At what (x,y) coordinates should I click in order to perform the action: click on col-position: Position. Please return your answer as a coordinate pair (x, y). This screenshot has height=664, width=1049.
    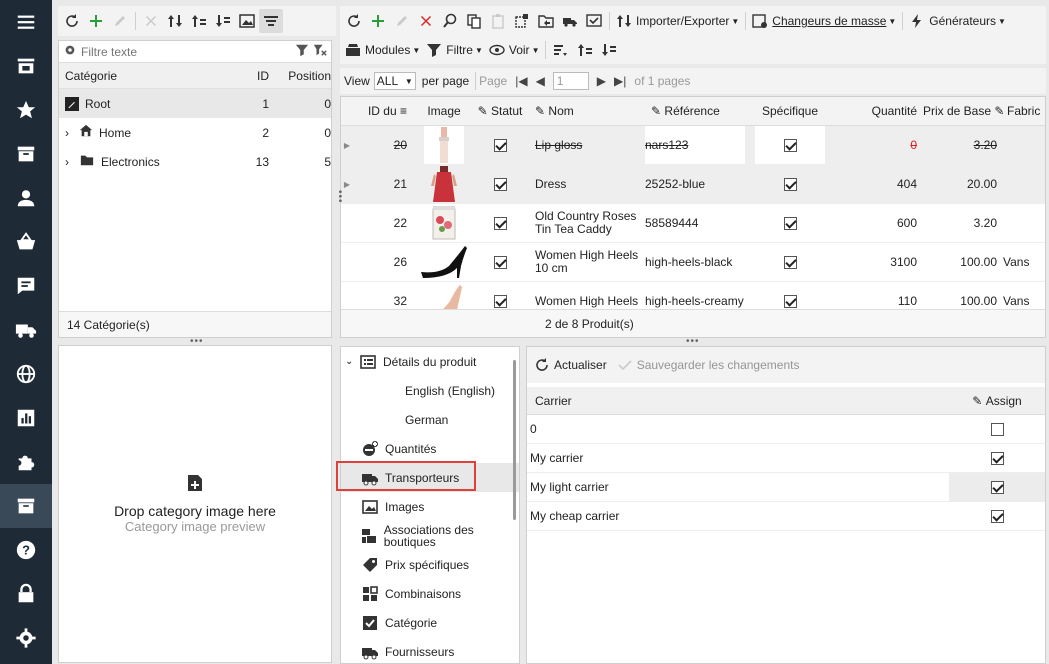
    Looking at the image, I should click on (300, 76).